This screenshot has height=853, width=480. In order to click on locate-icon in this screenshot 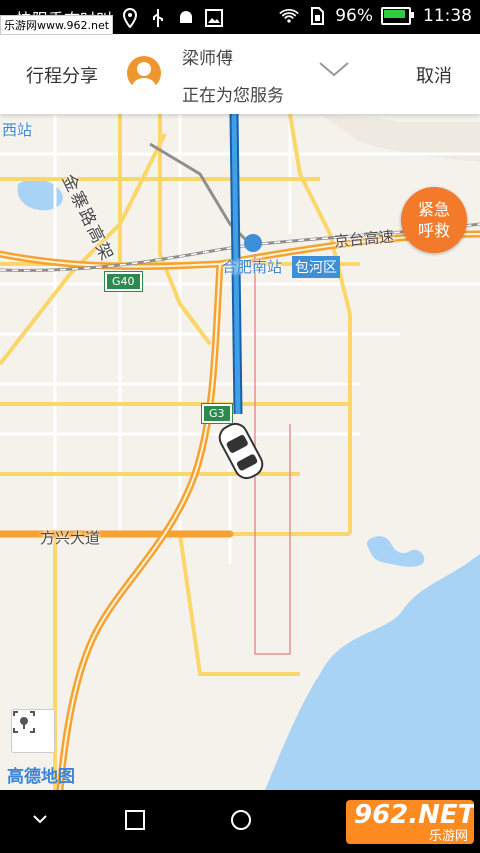, I will do `click(24, 722)`.